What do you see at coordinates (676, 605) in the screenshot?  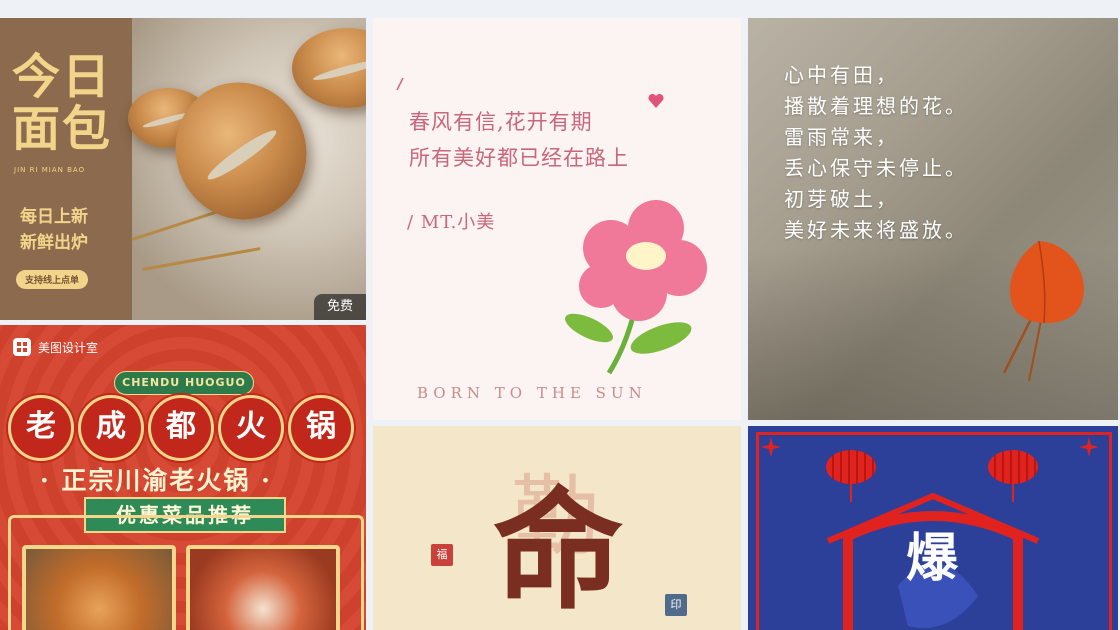 I see `seal-stamp-right: 印` at bounding box center [676, 605].